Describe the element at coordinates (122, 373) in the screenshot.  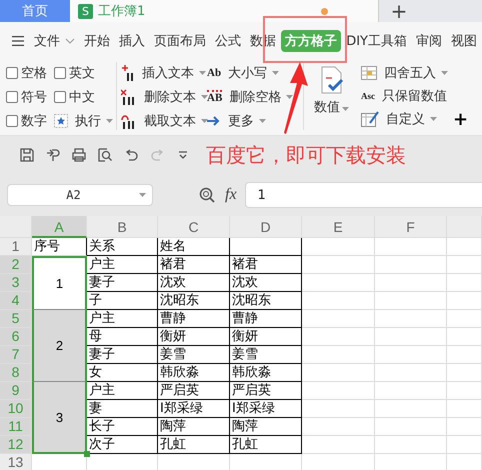
I see `table-cell: 女` at that location.